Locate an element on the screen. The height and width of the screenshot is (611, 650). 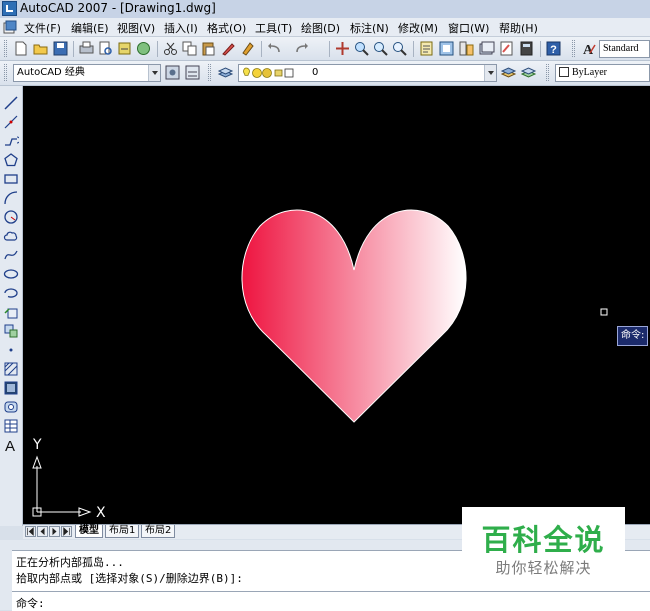
menu-window: 窗口(W) is located at coordinates (468, 28).